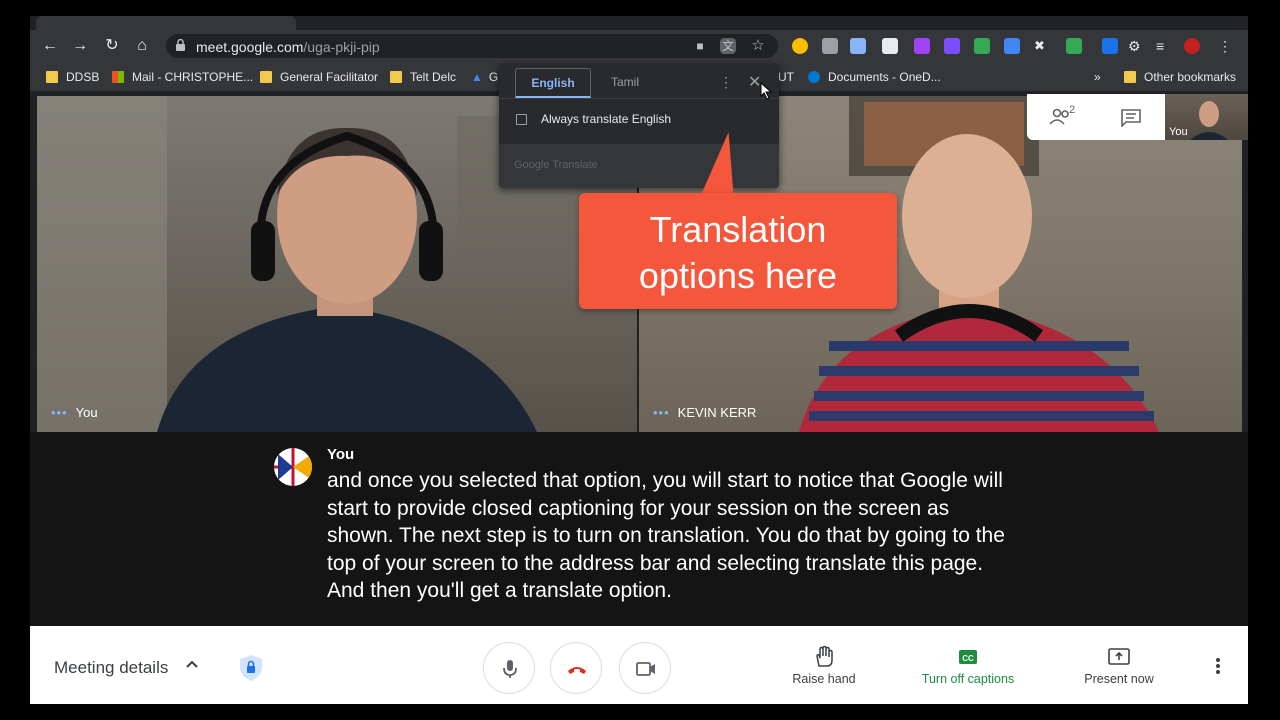 The width and height of the screenshot is (1280, 720). I want to click on hang-up-icon, so click(577, 670).